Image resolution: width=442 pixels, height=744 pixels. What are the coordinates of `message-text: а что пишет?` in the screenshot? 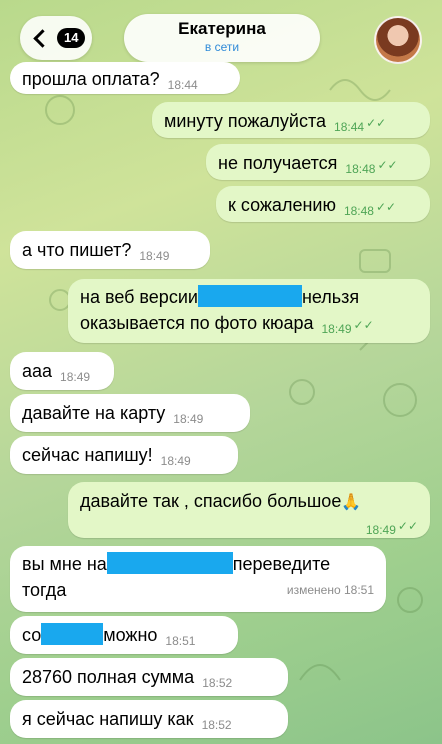 It's located at (77, 250).